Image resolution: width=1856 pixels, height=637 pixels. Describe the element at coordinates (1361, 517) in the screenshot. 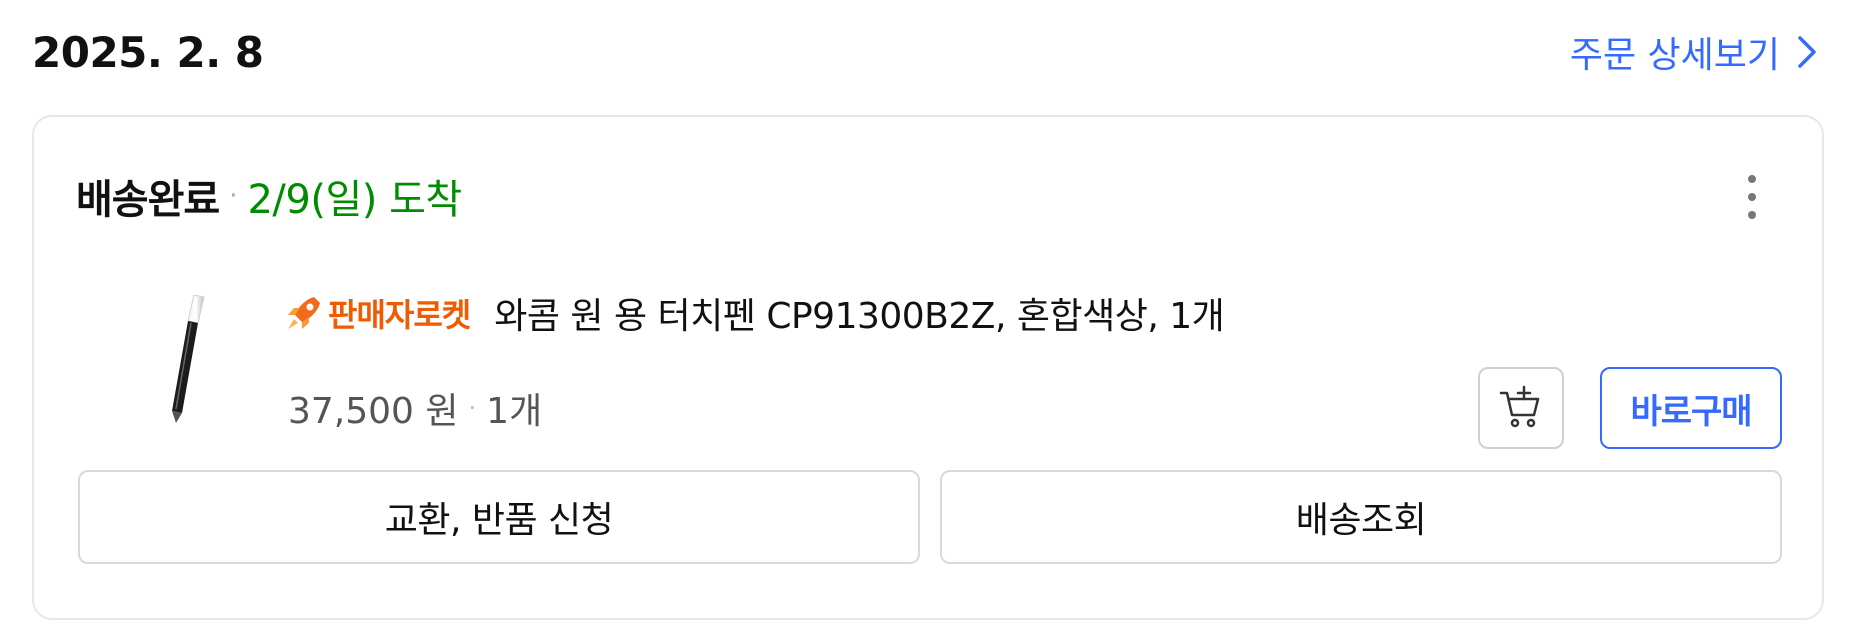

I see `delivery-tracking-button: 배송조회` at that location.